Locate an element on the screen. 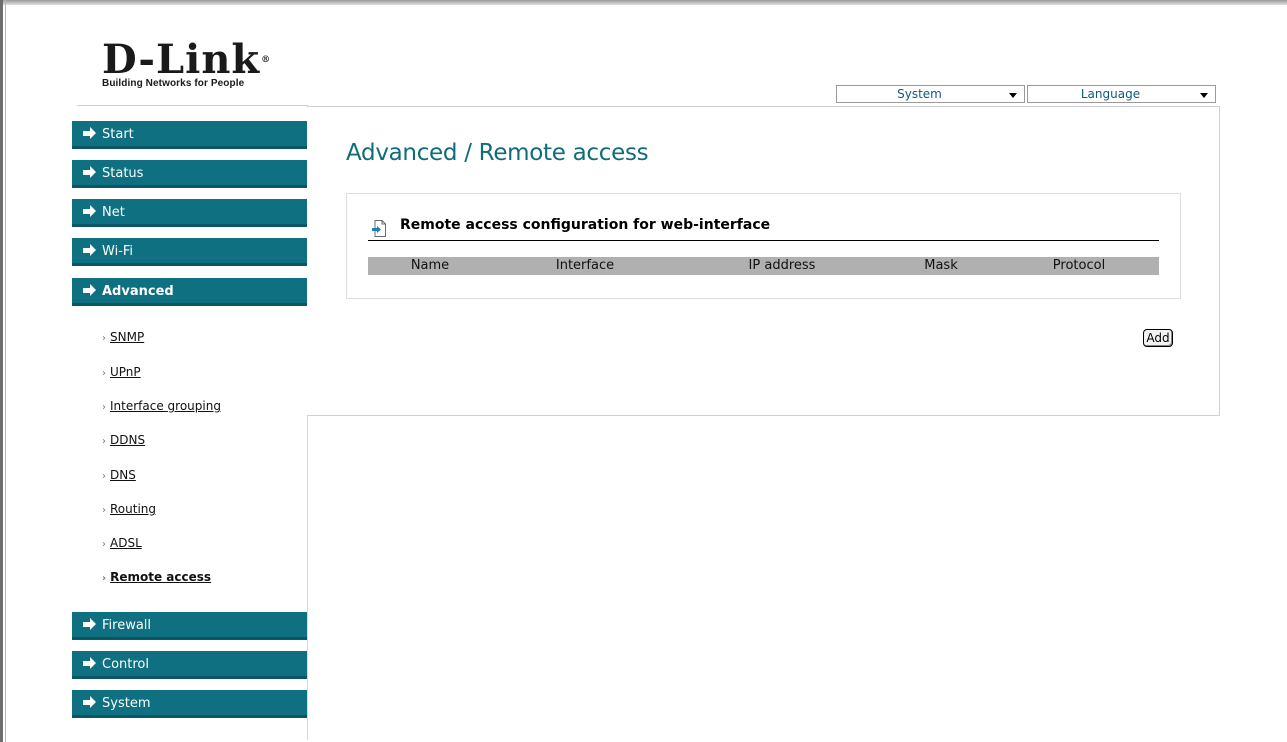  sidebar-item-label: Routing is located at coordinates (133, 509).